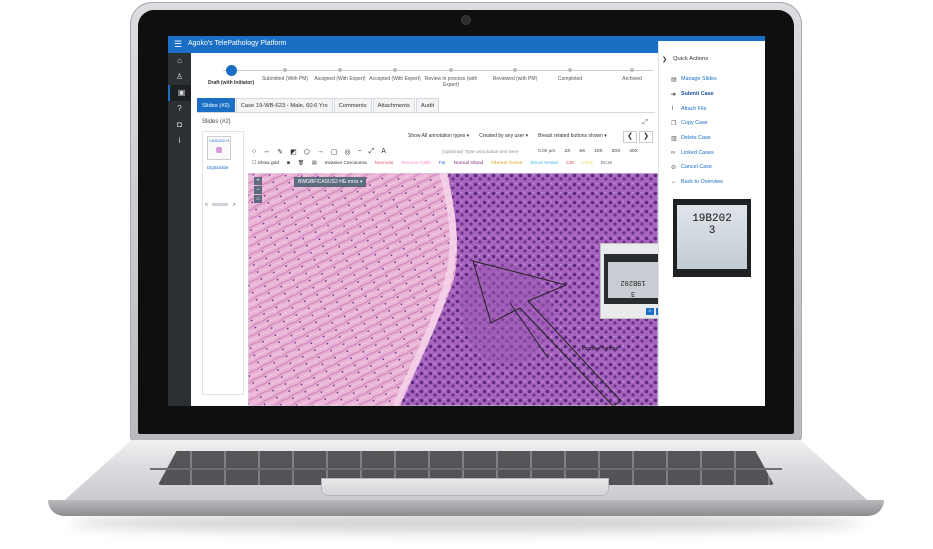  I want to click on label-invasive-carcinoma: Invasive Carcinoma, so click(346, 163).